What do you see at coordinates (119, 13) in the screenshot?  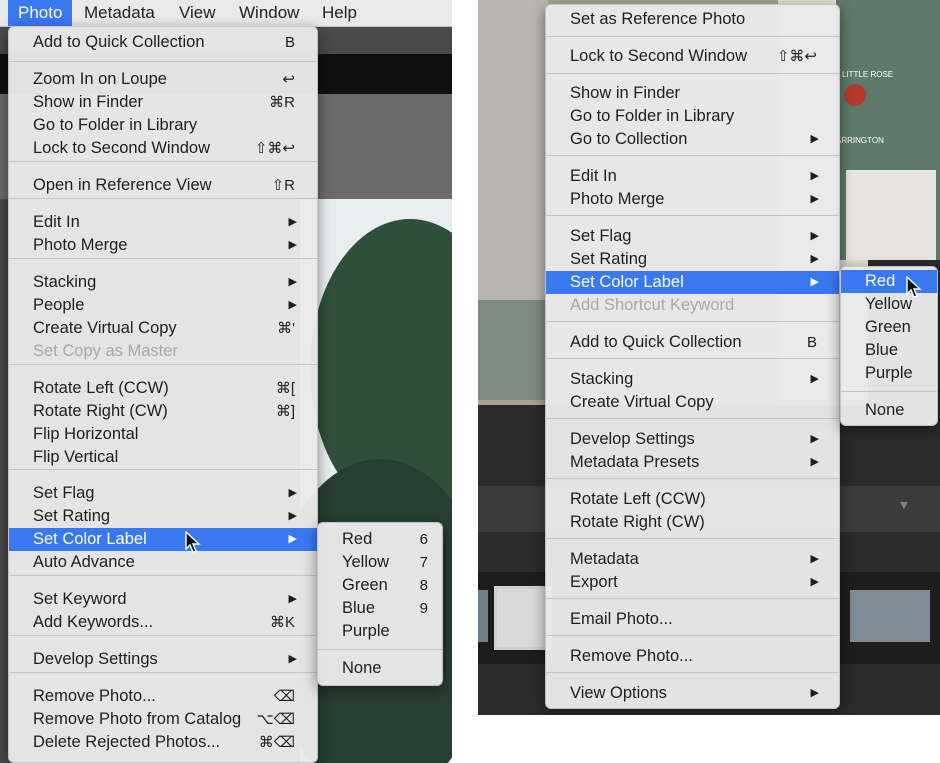 I see `menubar-metadata: Metadata` at bounding box center [119, 13].